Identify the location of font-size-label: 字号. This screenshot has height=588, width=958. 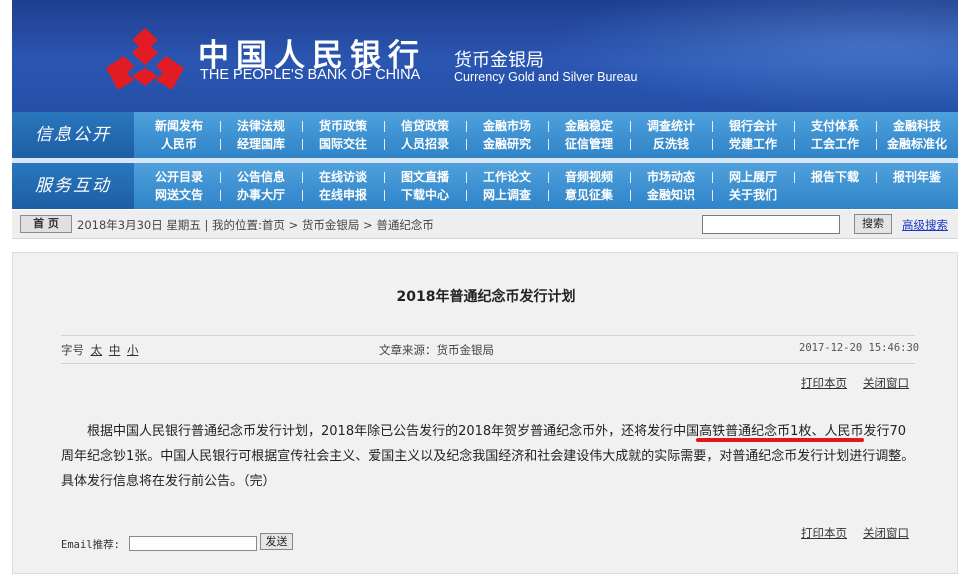
(72, 350).